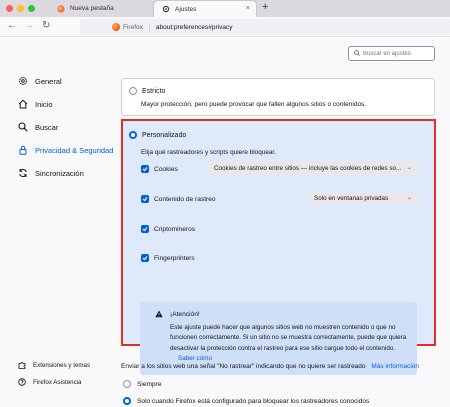 The image size is (450, 407). What do you see at coordinates (185, 314) in the screenshot?
I see `warning-title: ¡Atención!` at bounding box center [185, 314].